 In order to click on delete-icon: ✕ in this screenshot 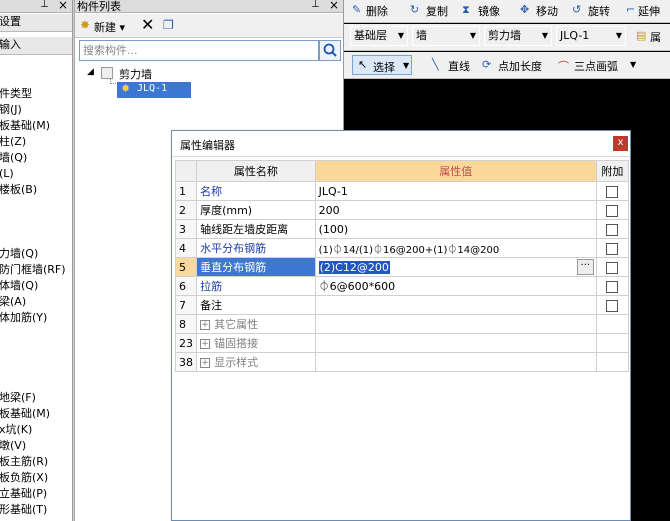, I will do `click(147, 24)`.